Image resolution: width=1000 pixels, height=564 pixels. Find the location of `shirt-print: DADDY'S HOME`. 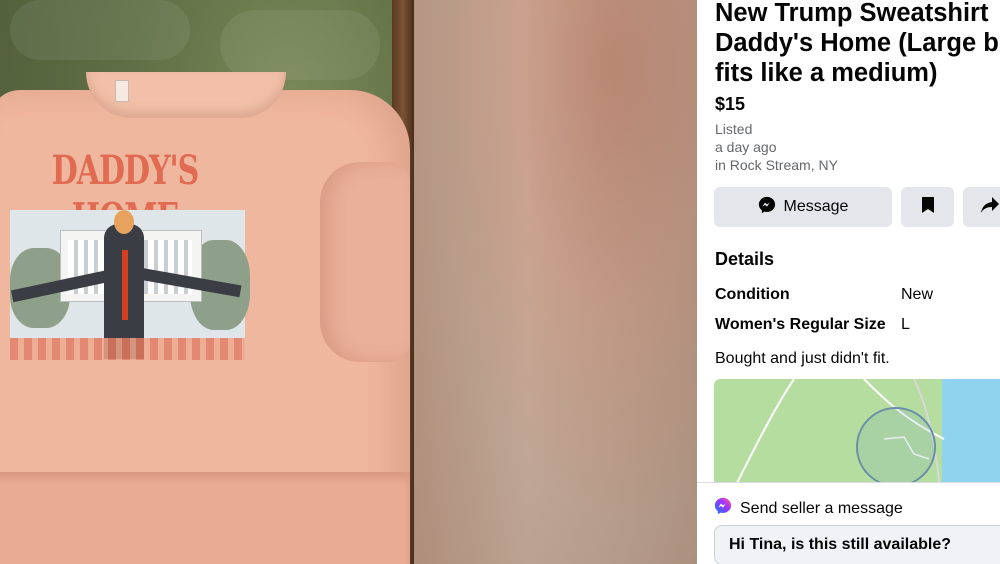

shirt-print: DADDY'S HOME is located at coordinates (130, 226).